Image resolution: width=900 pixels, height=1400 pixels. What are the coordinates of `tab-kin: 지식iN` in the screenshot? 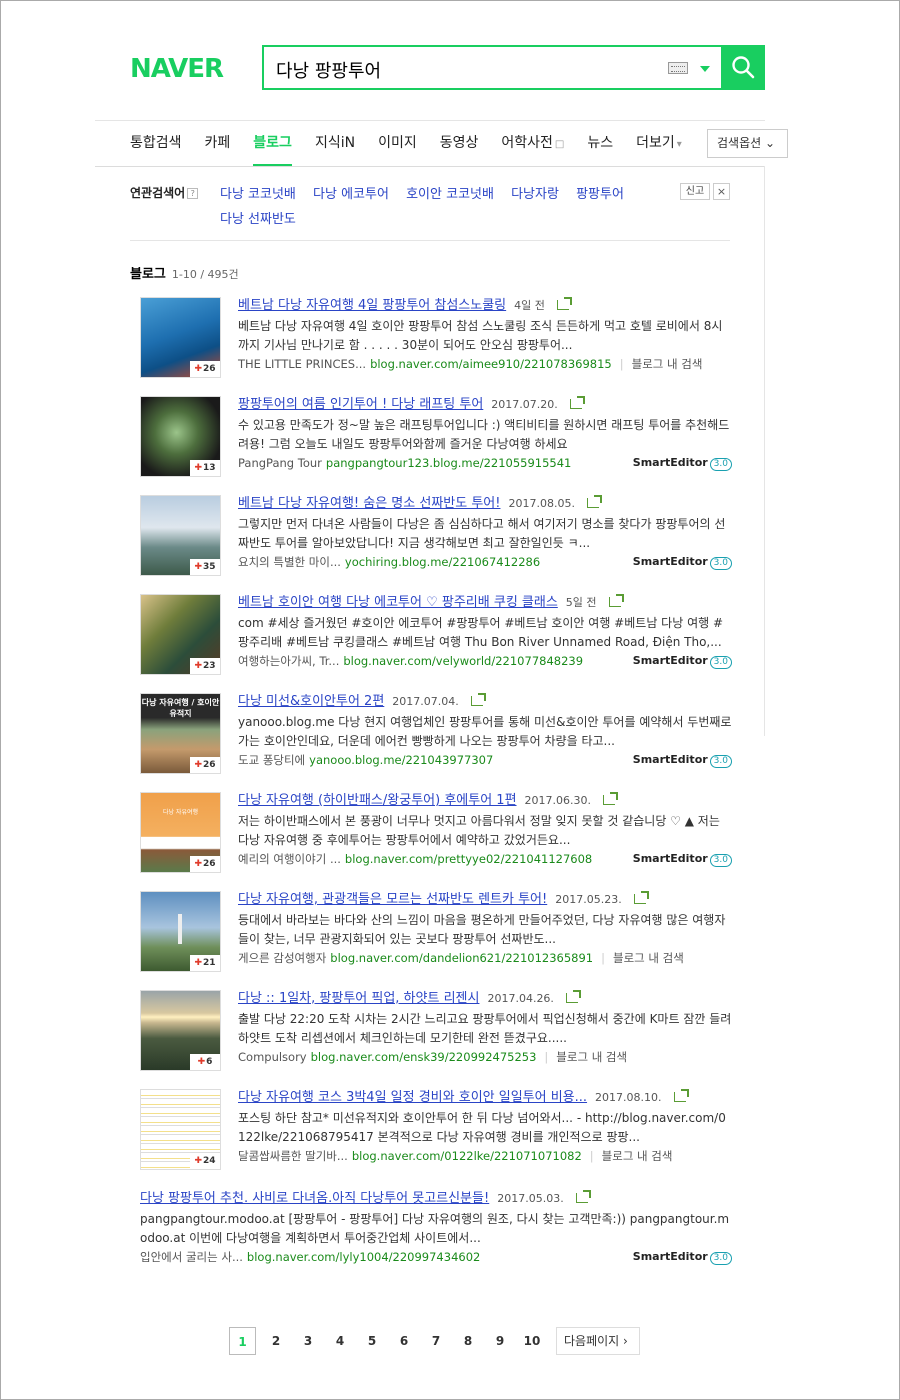 It's located at (335, 149).